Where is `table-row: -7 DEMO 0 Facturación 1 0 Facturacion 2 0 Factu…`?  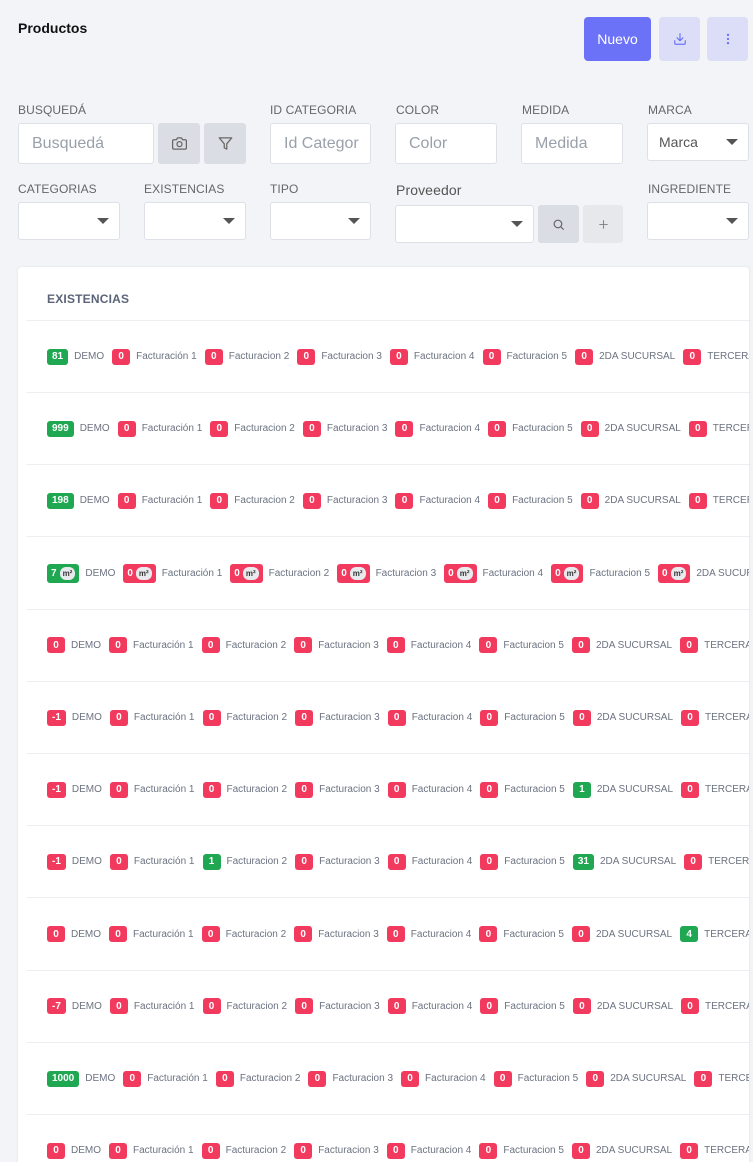 table-row: -7 DEMO 0 Facturación 1 0 Facturacion 2 0 Factu… is located at coordinates (388, 1007).